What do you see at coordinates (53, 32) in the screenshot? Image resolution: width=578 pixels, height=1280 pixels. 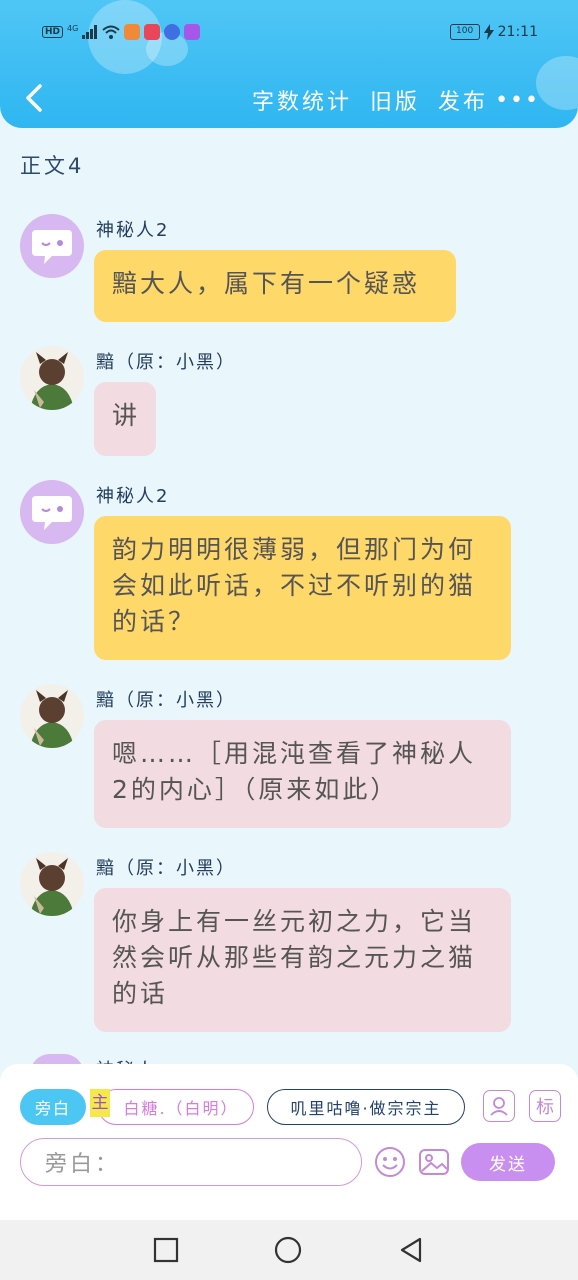 I see `hd-indicator: HD` at bounding box center [53, 32].